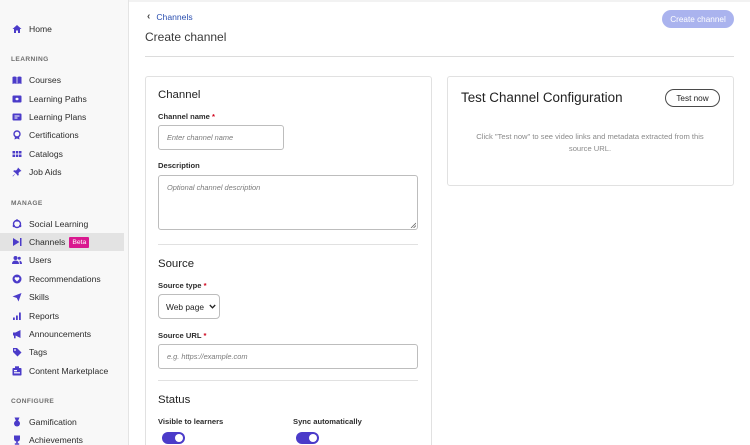 The image size is (750, 445). Describe the element at coordinates (17, 99) in the screenshot. I see `learning-path-icon` at that location.